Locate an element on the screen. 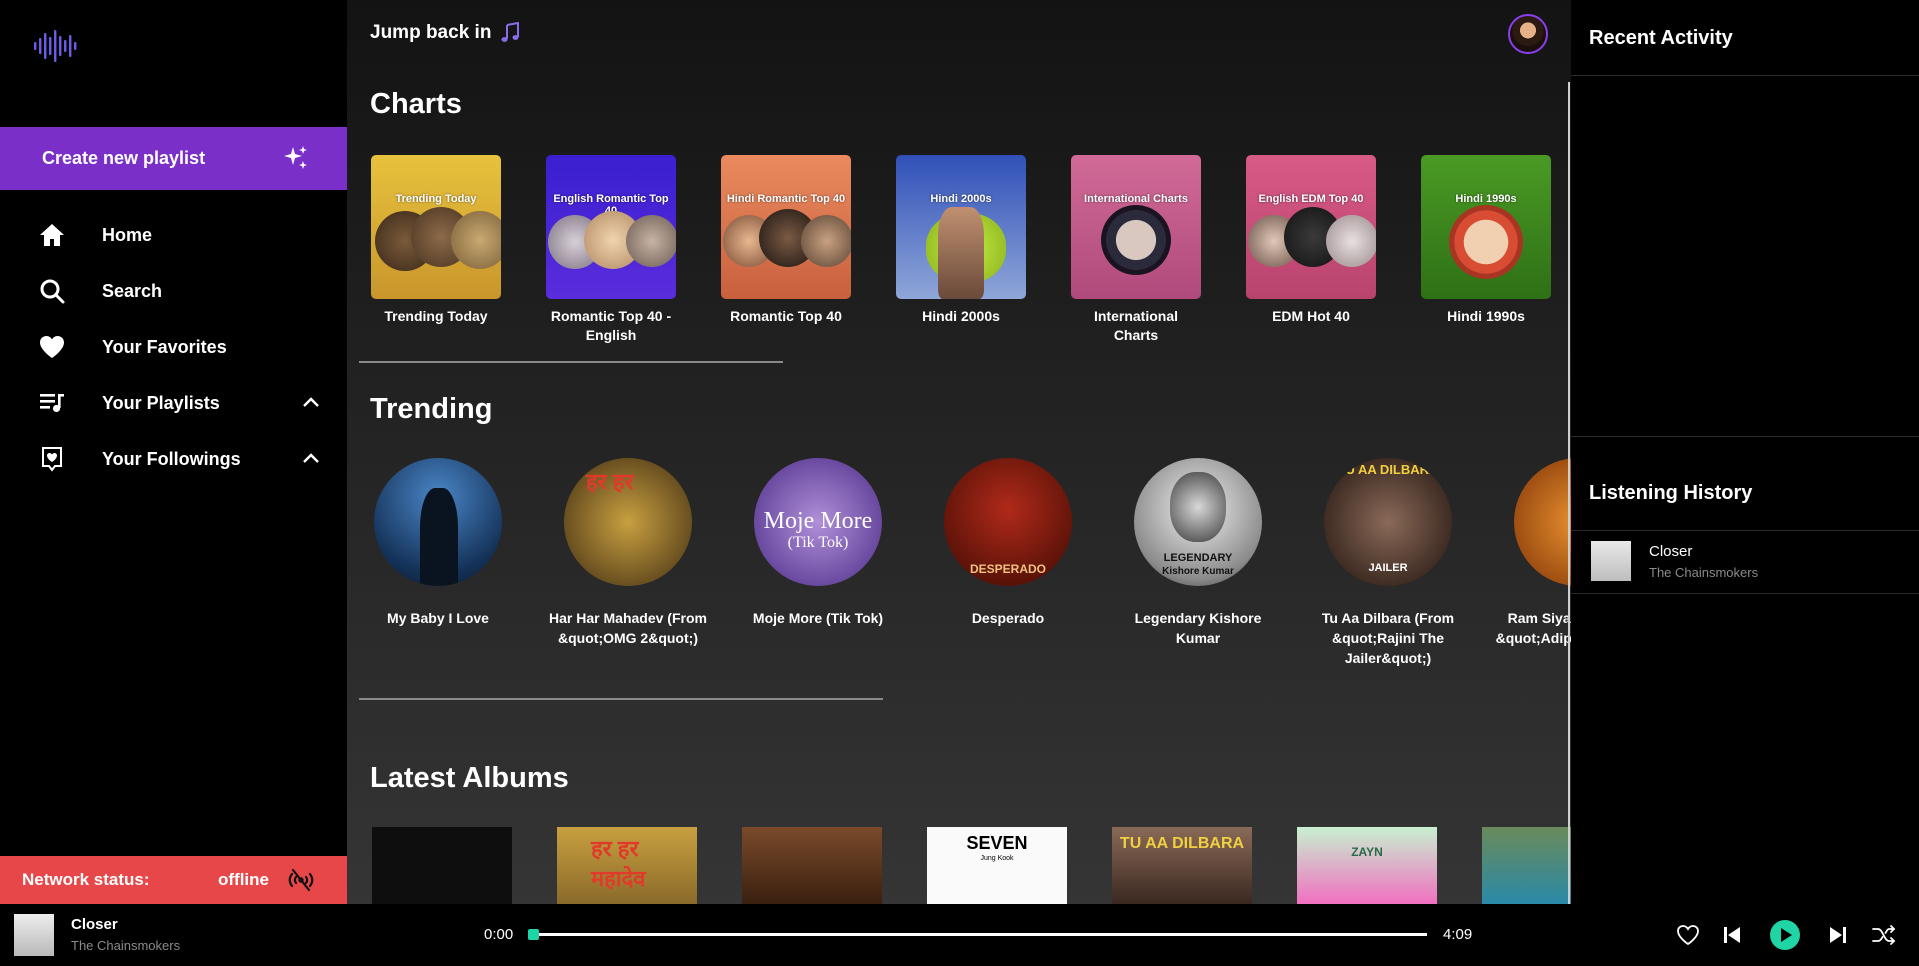 This screenshot has width=1919, height=966. sidebar-item-favorites: Your Favorites is located at coordinates (173, 347).